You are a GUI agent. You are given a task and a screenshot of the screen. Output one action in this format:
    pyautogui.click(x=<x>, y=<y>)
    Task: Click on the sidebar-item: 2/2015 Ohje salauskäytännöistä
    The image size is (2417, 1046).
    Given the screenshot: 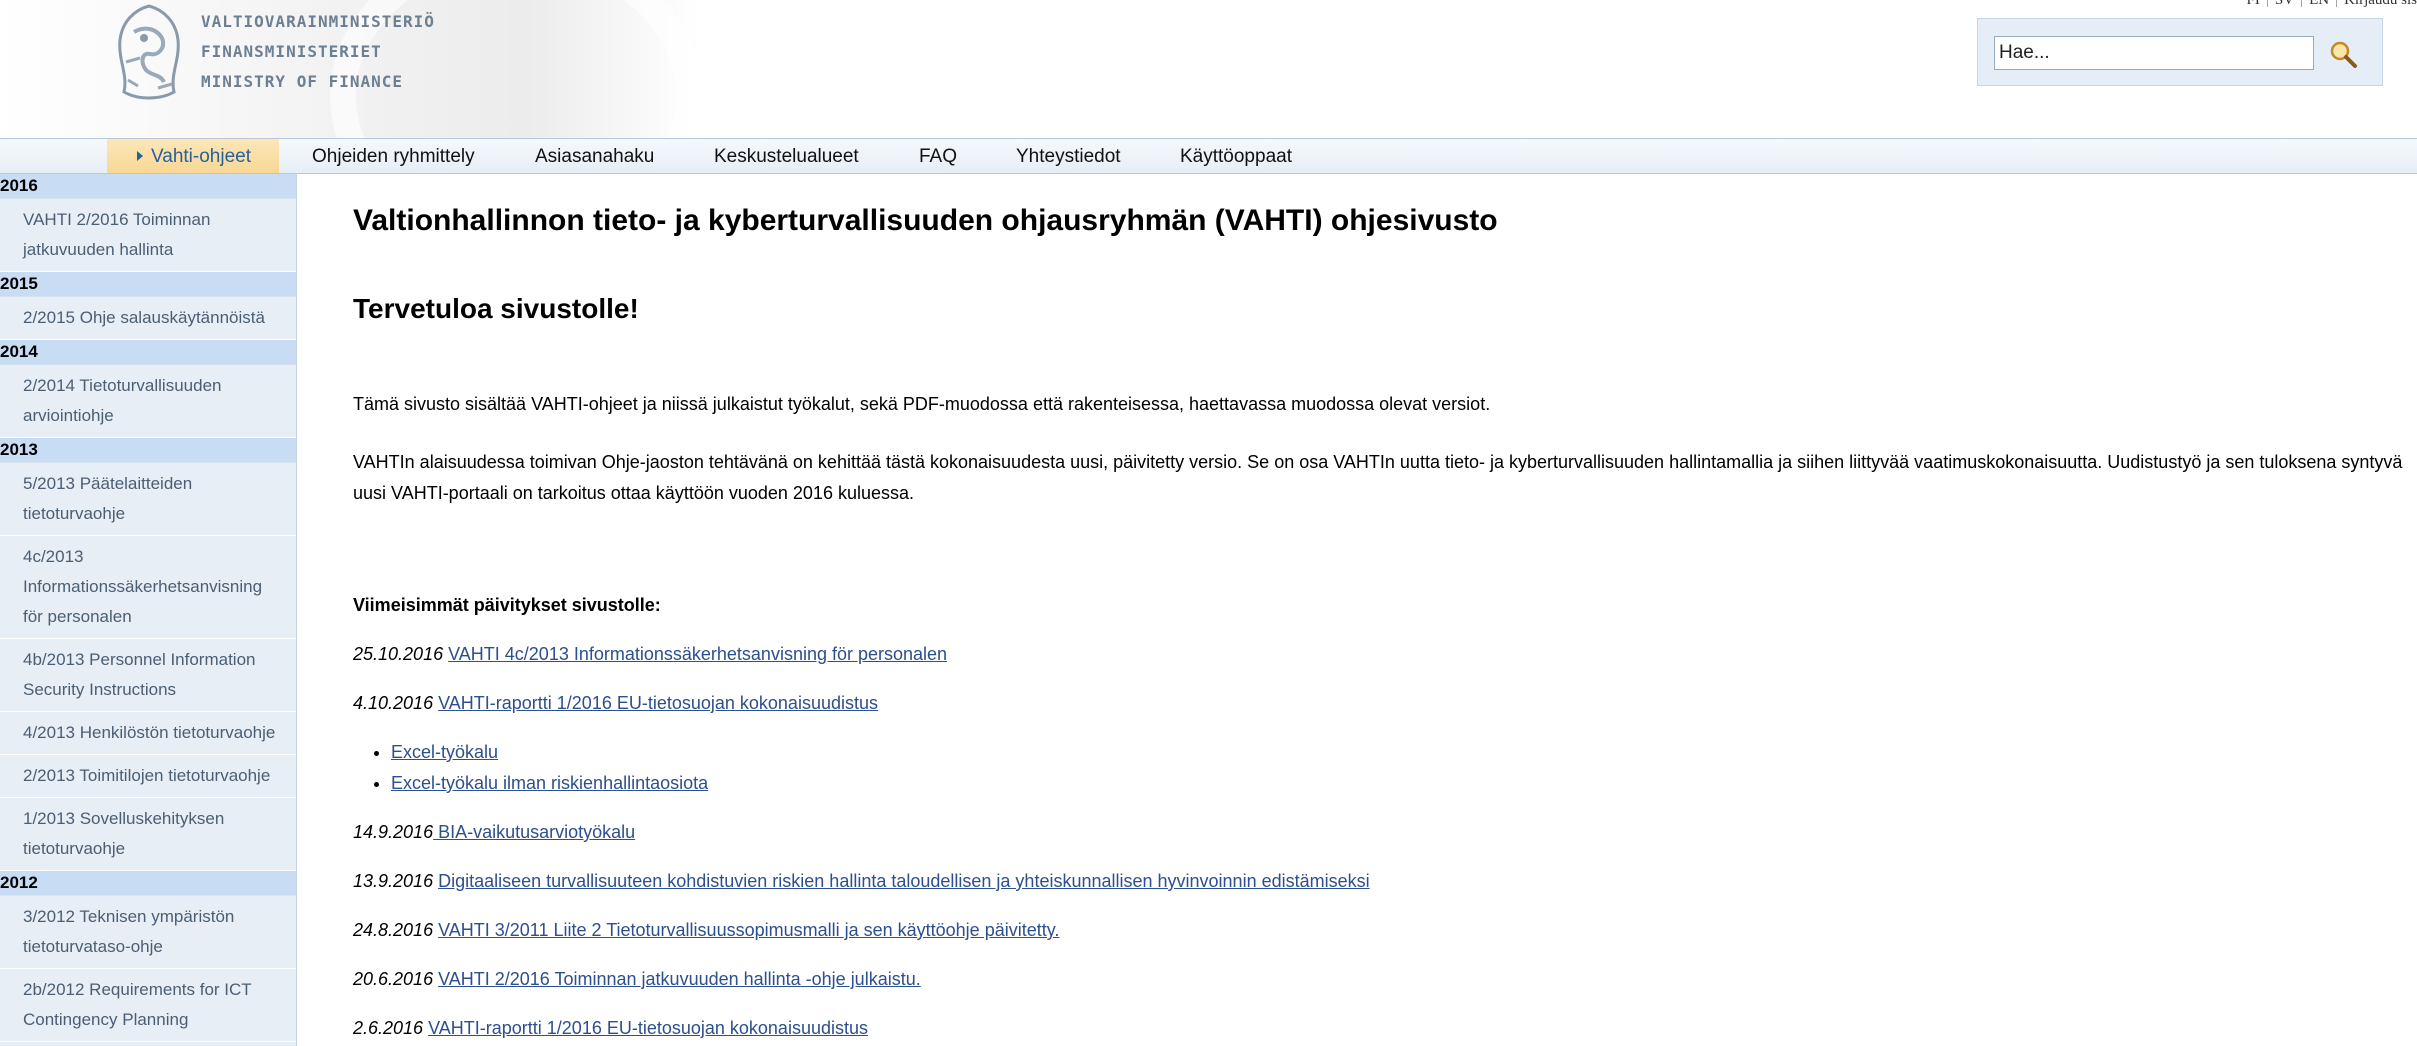 What is the action you would take?
    pyautogui.click(x=148, y=318)
    